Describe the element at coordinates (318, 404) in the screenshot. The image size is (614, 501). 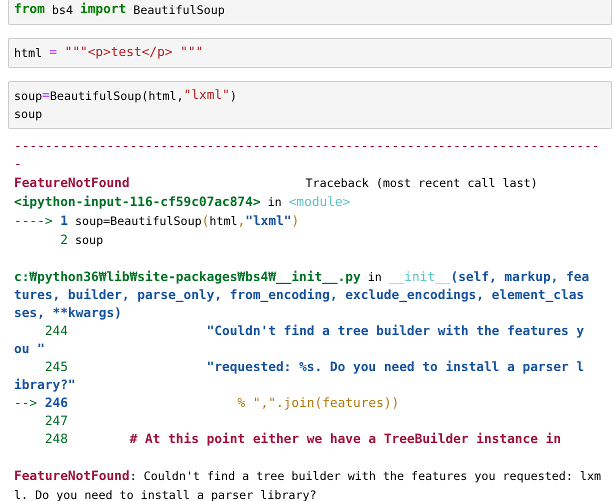
I see `code-call: % ",".join(features))` at that location.